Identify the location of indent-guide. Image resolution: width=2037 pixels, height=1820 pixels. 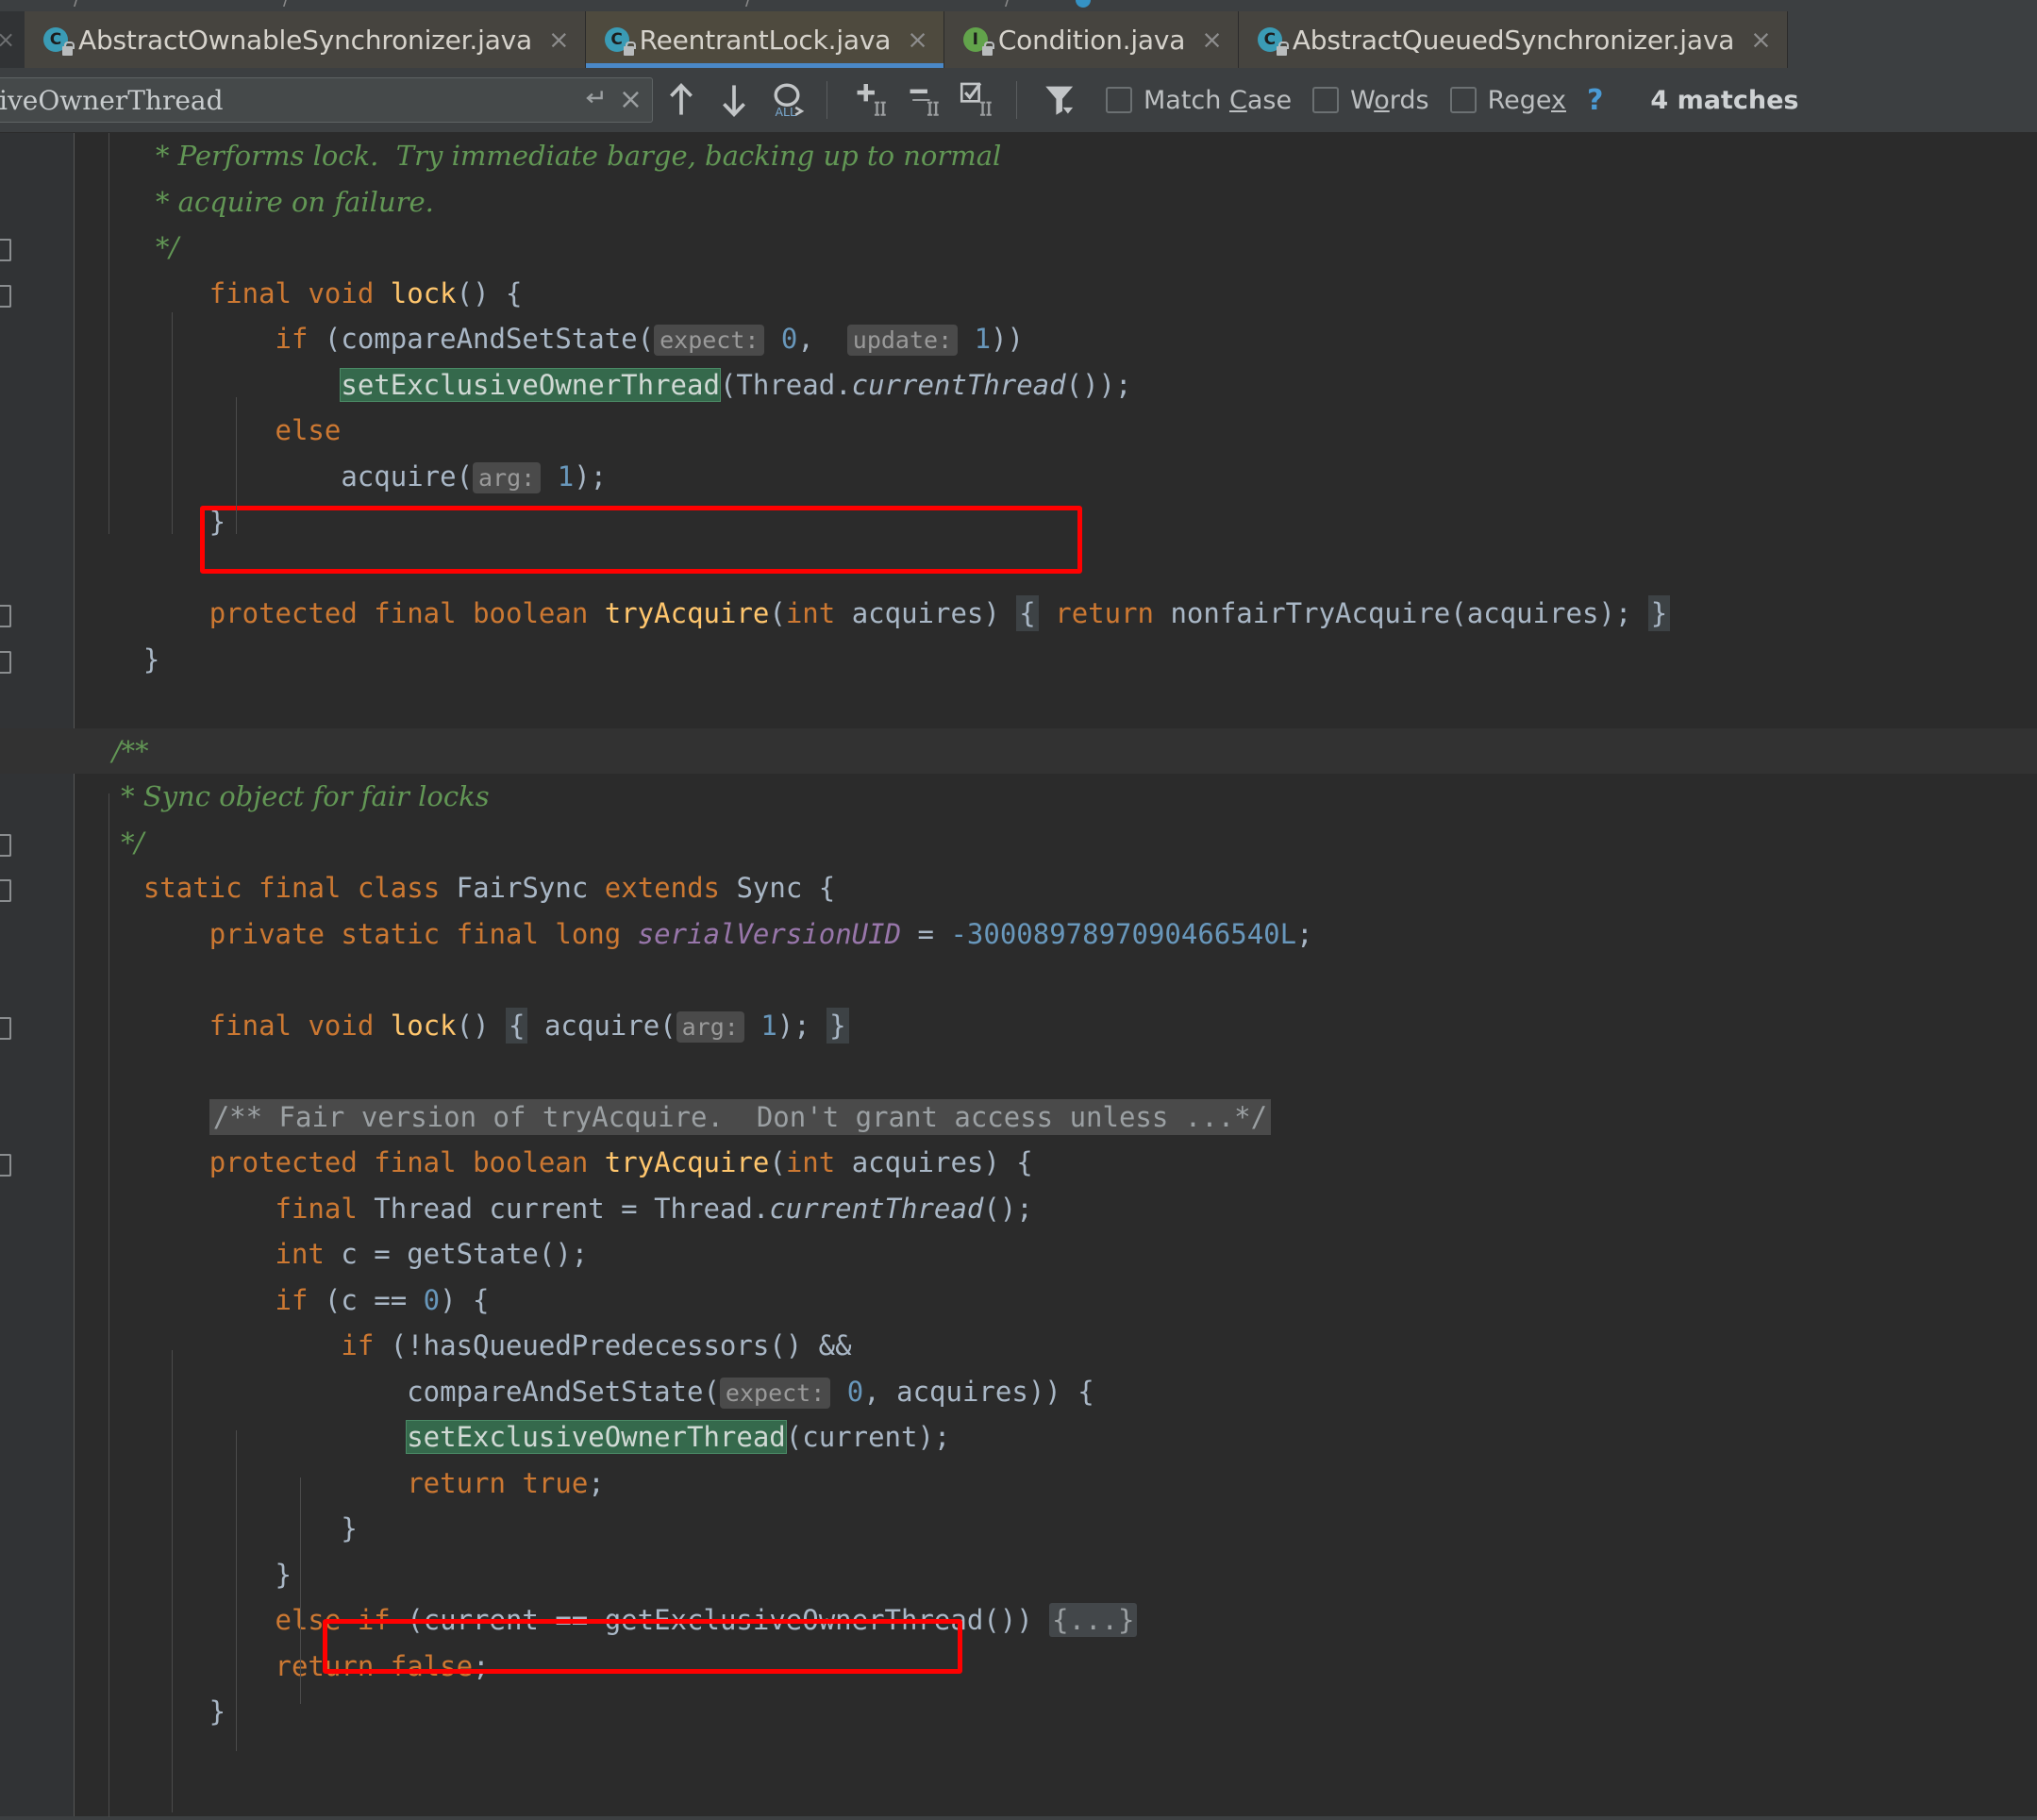
(172, 423).